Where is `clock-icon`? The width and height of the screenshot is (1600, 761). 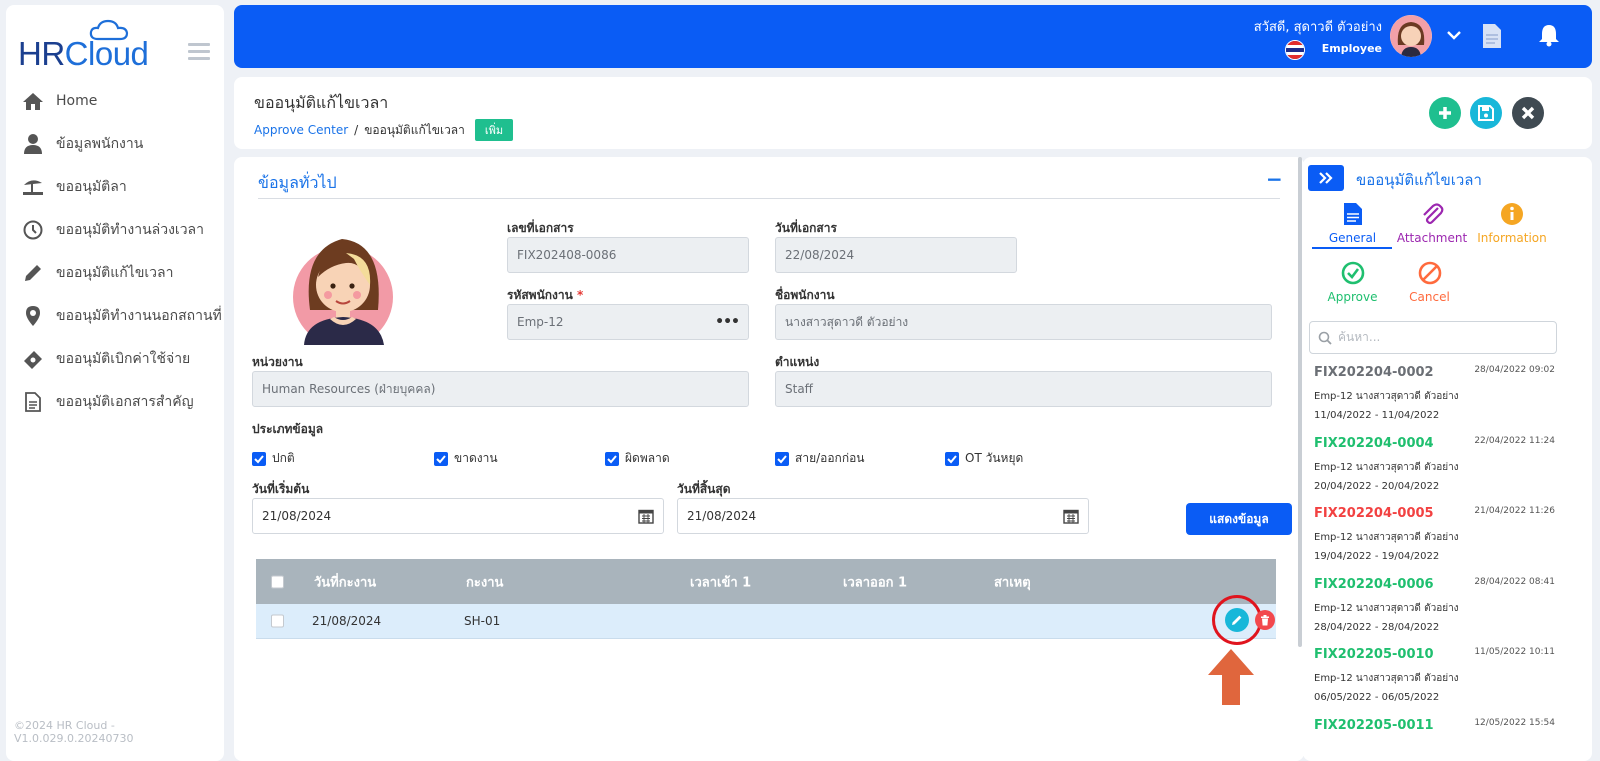
clock-icon is located at coordinates (33, 230).